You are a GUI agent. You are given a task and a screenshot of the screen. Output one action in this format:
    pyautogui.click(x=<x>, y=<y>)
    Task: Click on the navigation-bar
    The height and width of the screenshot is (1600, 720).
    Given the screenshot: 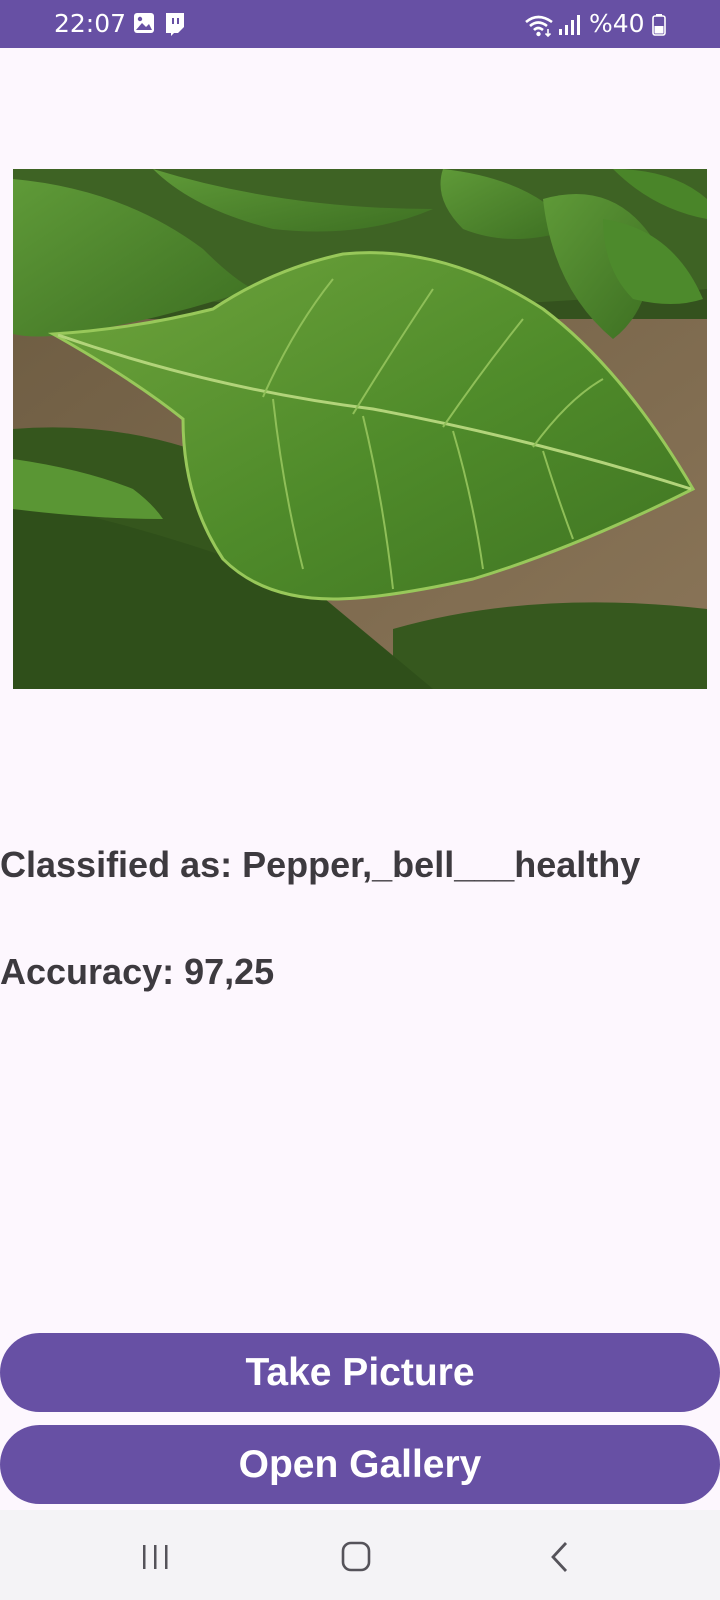 What is the action you would take?
    pyautogui.click(x=360, y=1555)
    